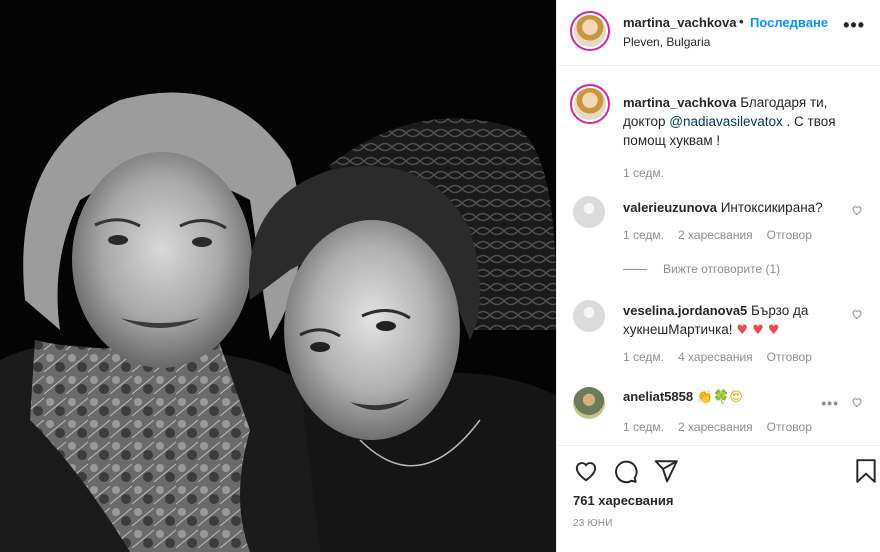  Describe the element at coordinates (658, 396) in the screenshot. I see `comment-username: aneliat5858` at that location.